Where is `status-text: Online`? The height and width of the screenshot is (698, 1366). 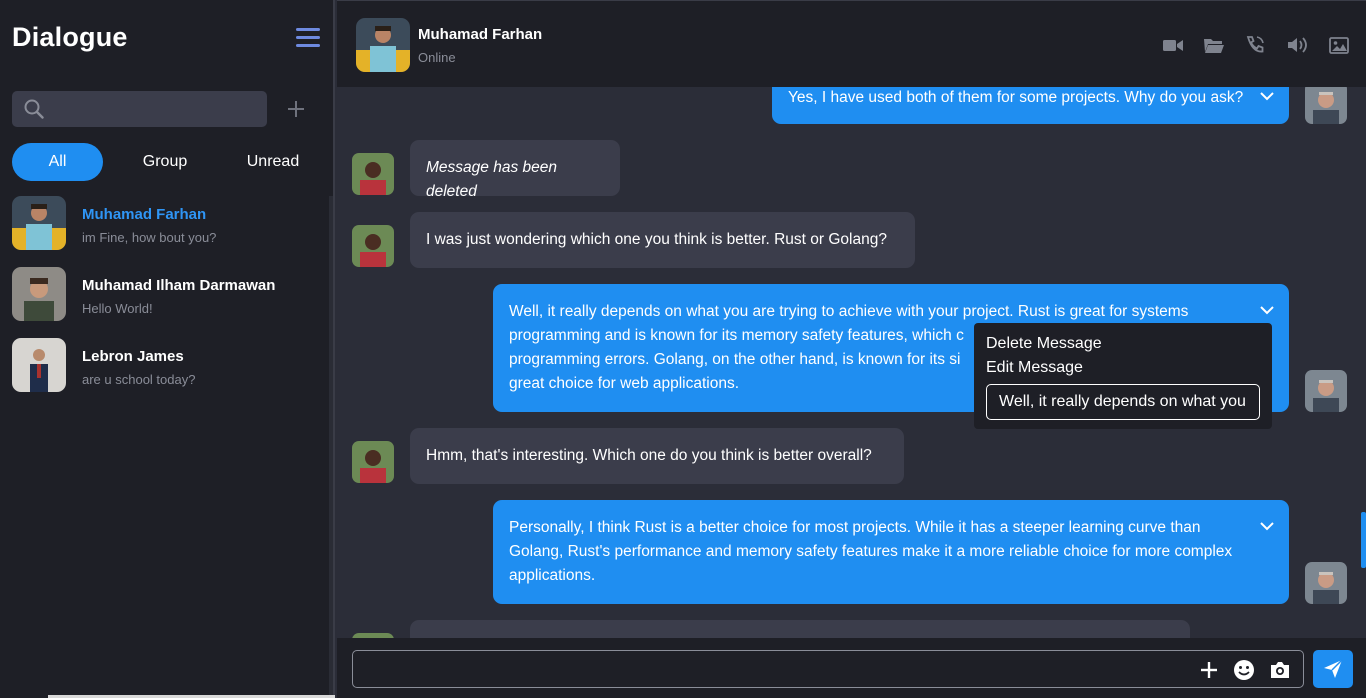 status-text: Online is located at coordinates (437, 57).